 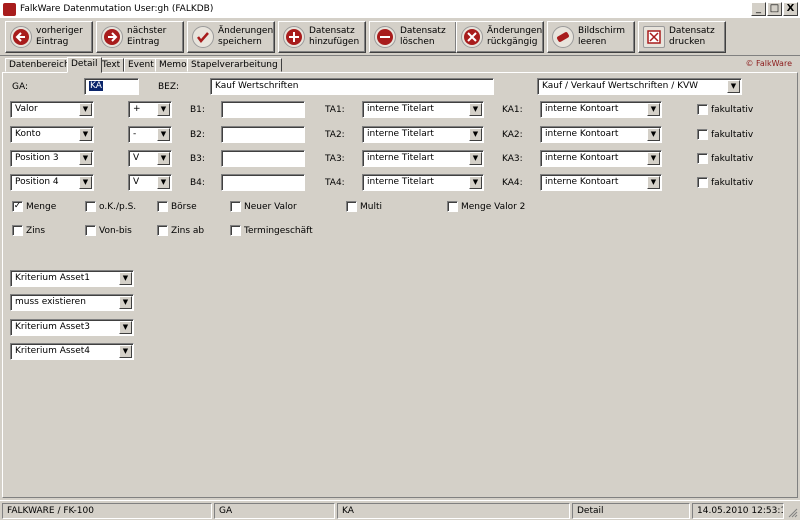 What do you see at coordinates (72, 351) in the screenshot?
I see `criterion-select-4: Kriterium Asset4 ▼` at bounding box center [72, 351].